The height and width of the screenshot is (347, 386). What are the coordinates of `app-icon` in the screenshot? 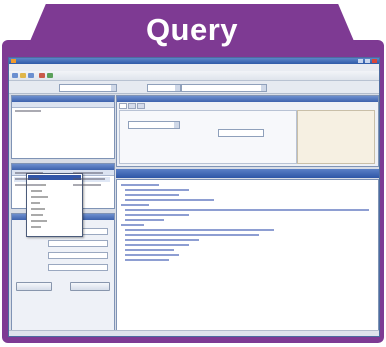 It's located at (13, 61).